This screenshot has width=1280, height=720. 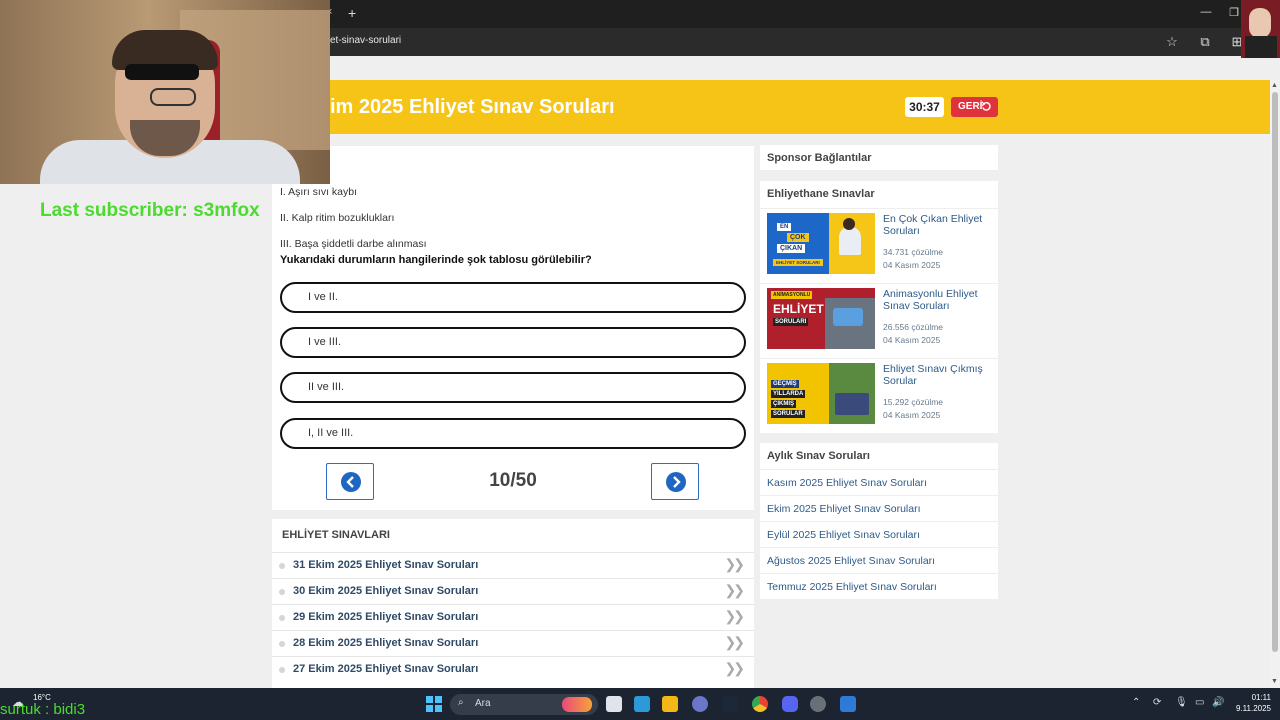 I want to click on exam-card-title: En Çok Çıkan Ehliyet Soruları, so click(x=938, y=225).